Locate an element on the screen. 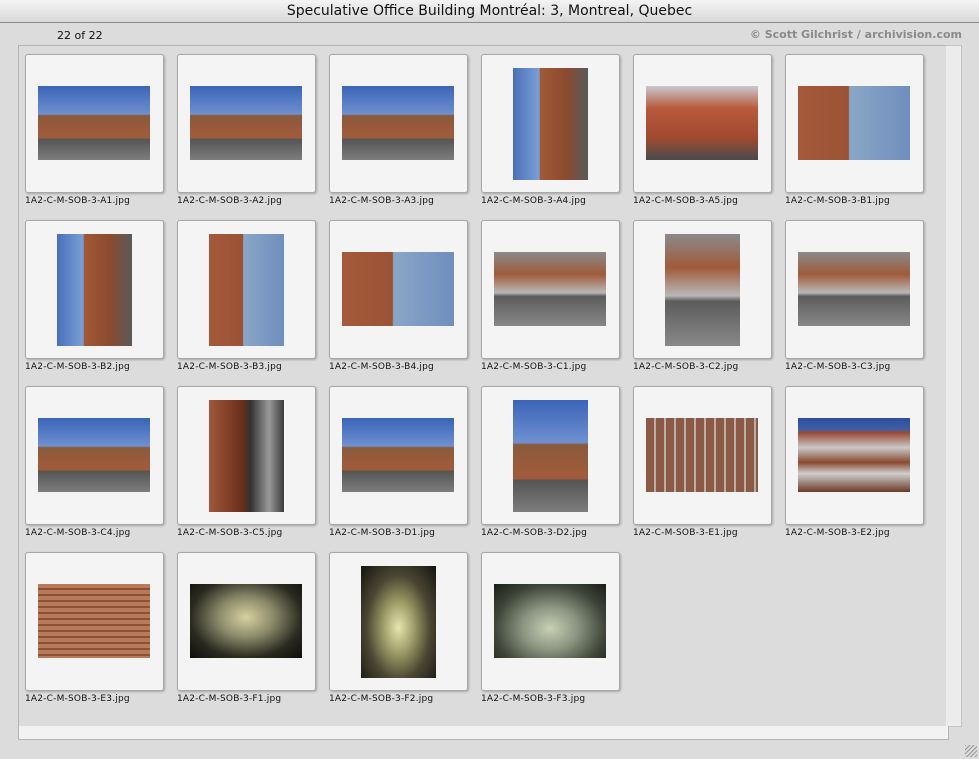 This screenshot has width=979, height=759. thumbnail-cell: 1A2-C-M-SOB-3-A1.jpg is located at coordinates (95, 126).